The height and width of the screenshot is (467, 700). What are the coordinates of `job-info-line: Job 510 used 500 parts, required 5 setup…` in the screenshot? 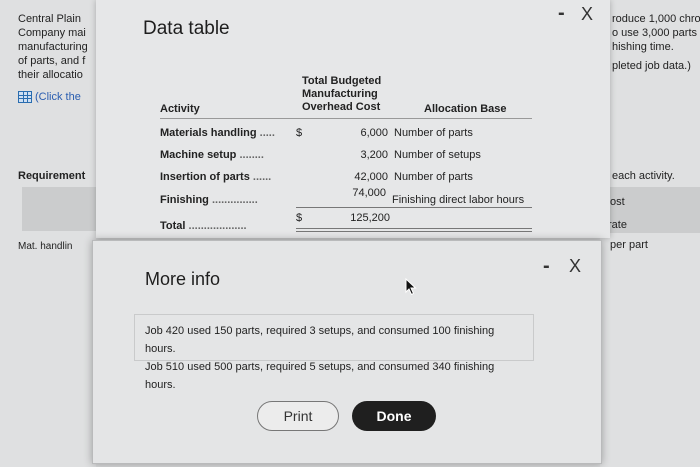 It's located at (320, 376).